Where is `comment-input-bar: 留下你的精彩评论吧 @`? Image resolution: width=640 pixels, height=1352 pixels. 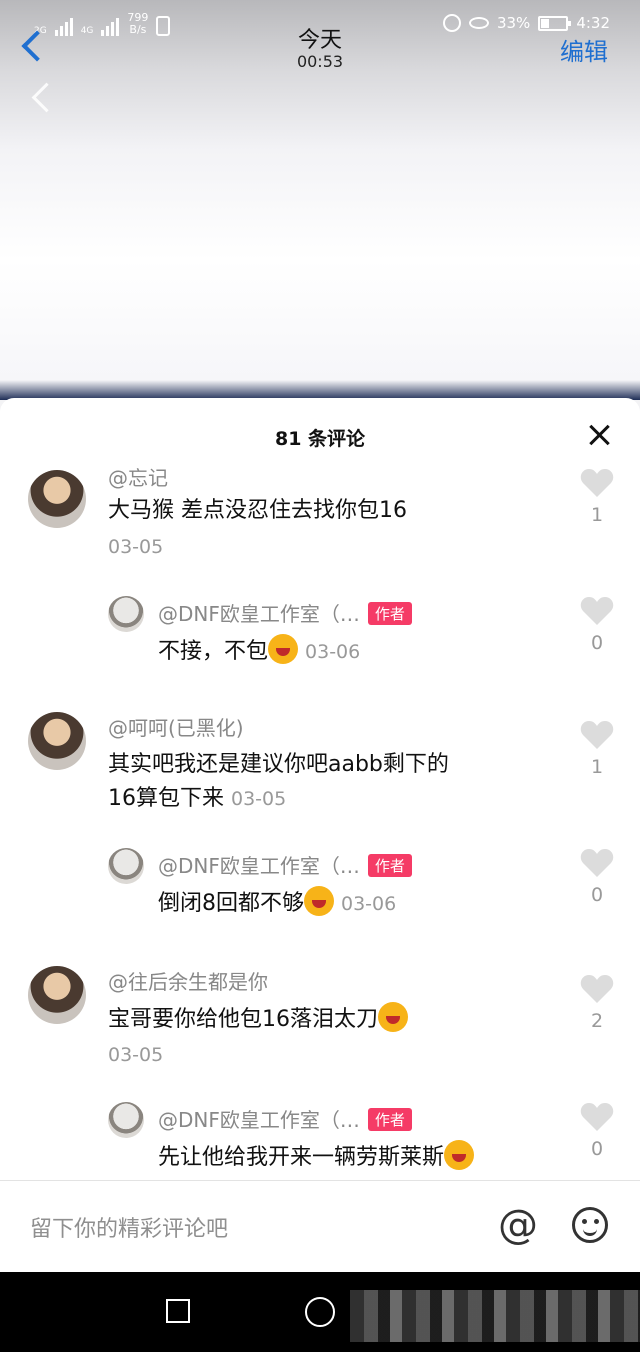 comment-input-bar: 留下你的精彩评论吧 @ is located at coordinates (320, 1226).